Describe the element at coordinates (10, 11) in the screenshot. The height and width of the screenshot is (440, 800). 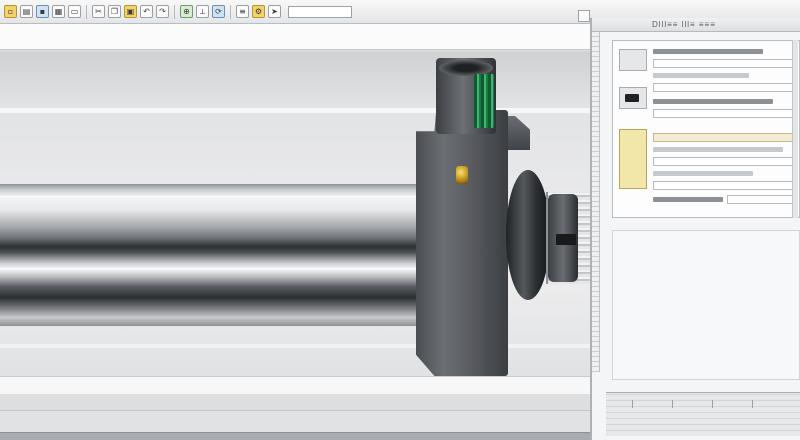
I see `new-file-icon: ▫` at that location.